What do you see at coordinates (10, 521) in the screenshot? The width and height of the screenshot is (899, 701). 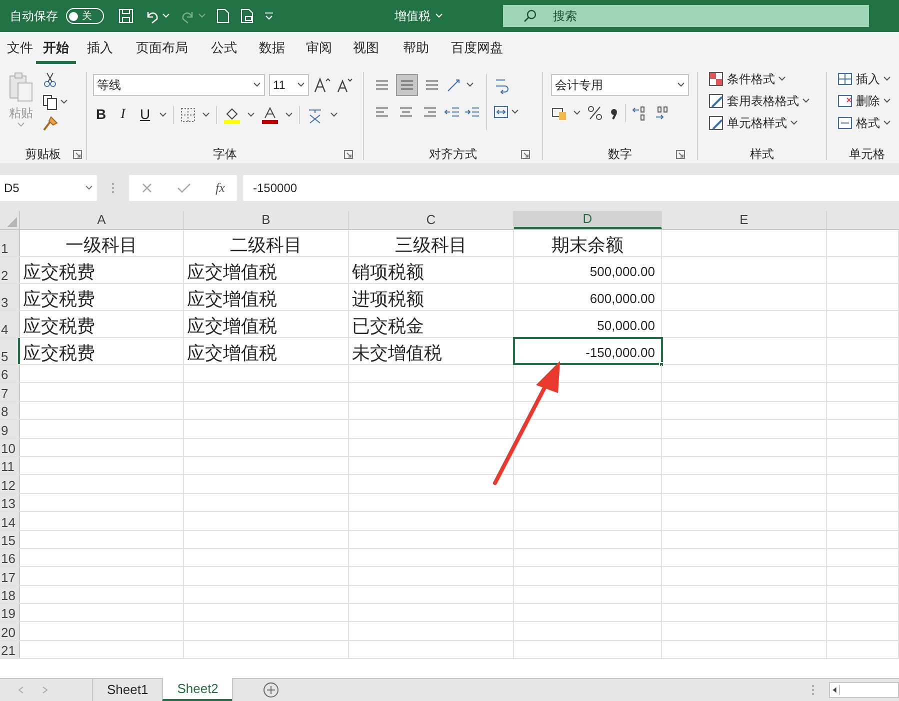 I see `row-header: 14` at bounding box center [10, 521].